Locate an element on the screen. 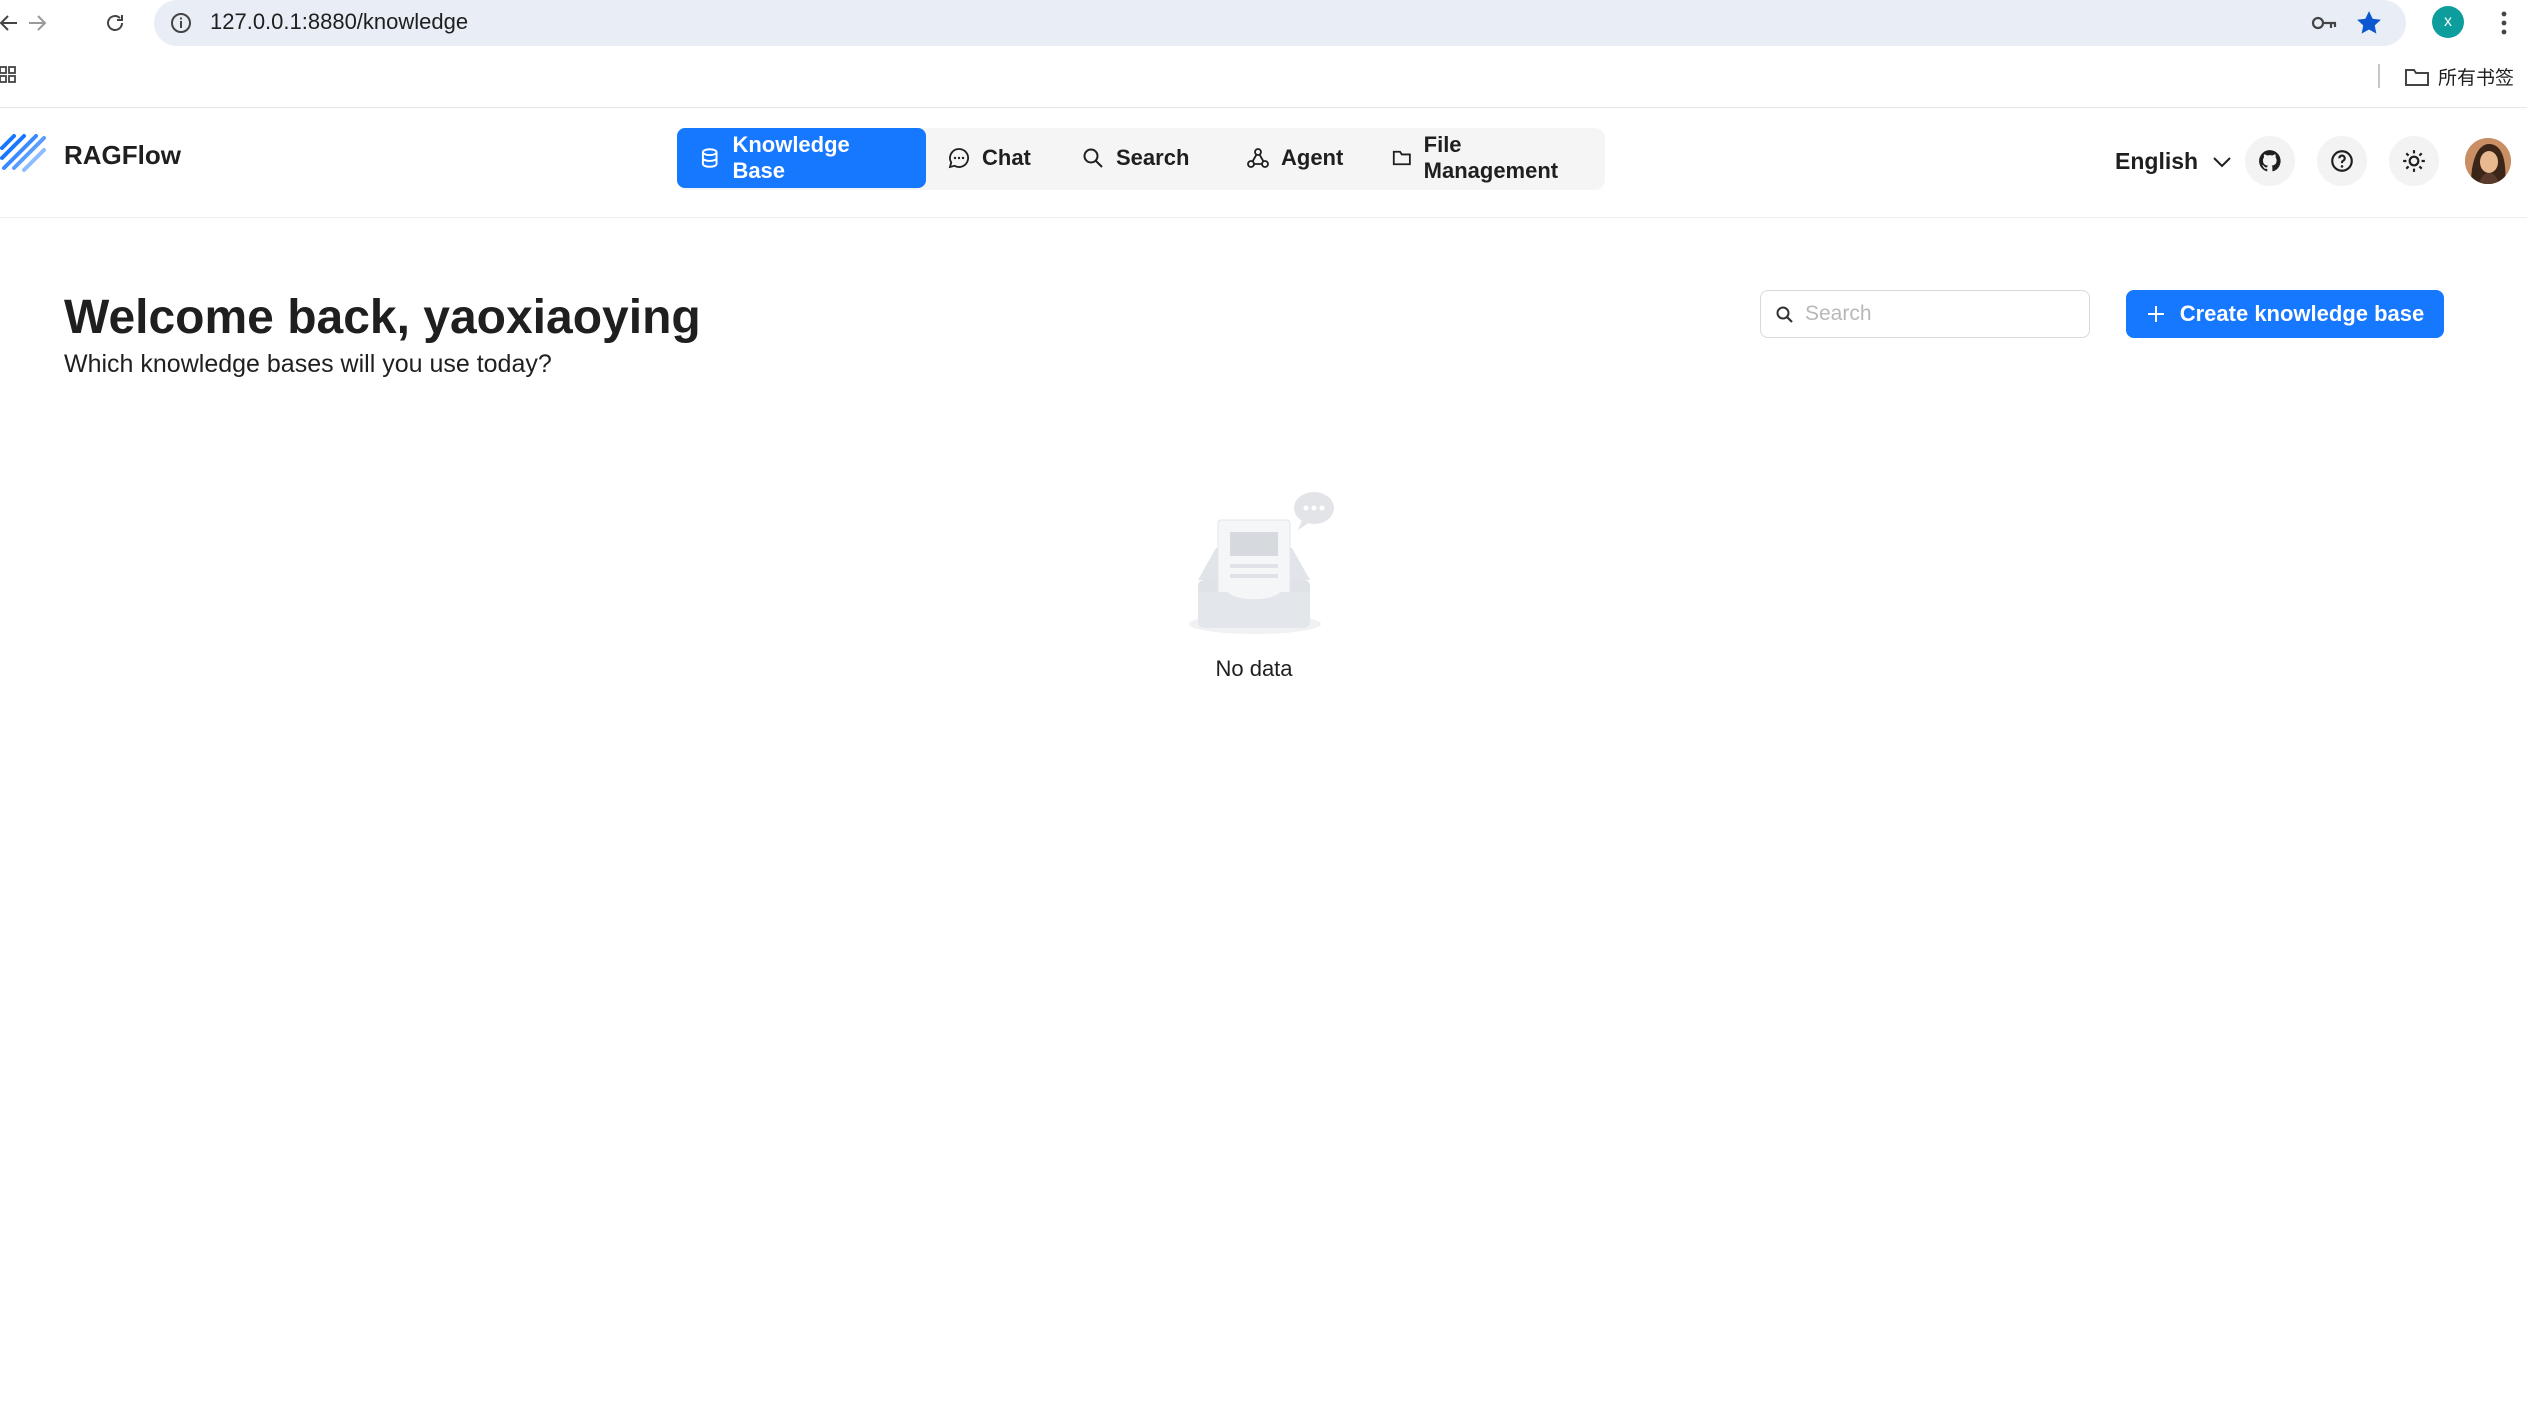 This screenshot has height=1408, width=2527. arrow-right-icon is located at coordinates (38, 23).